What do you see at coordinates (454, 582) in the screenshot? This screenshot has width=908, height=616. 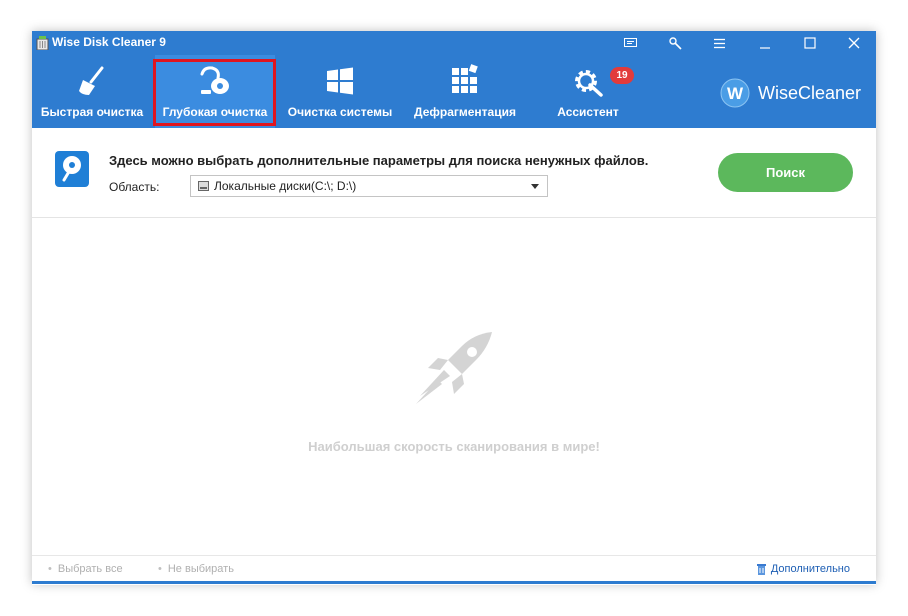 I see `bottom-accent-bar` at bounding box center [454, 582].